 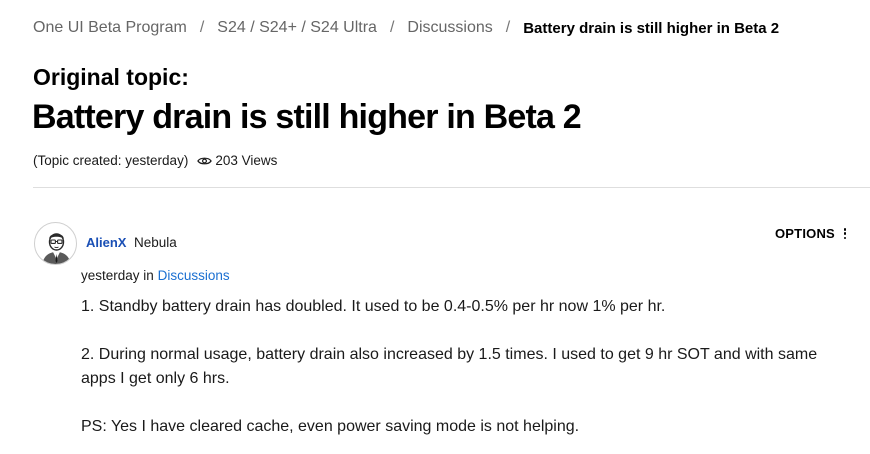 I want to click on options-menu-button: OPTIONS, so click(x=811, y=233).